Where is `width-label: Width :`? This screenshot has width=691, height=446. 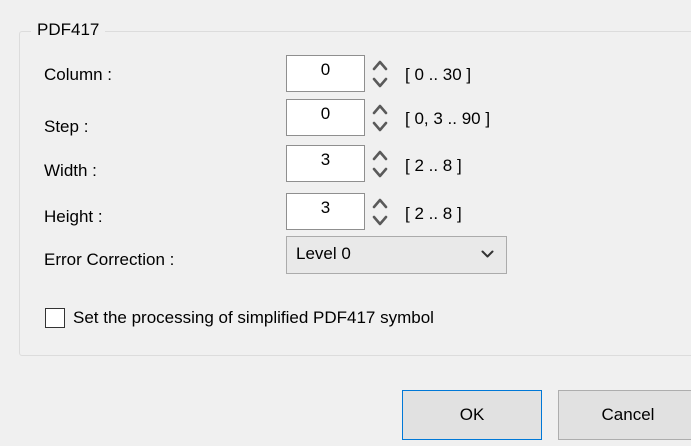
width-label: Width : is located at coordinates (70, 170).